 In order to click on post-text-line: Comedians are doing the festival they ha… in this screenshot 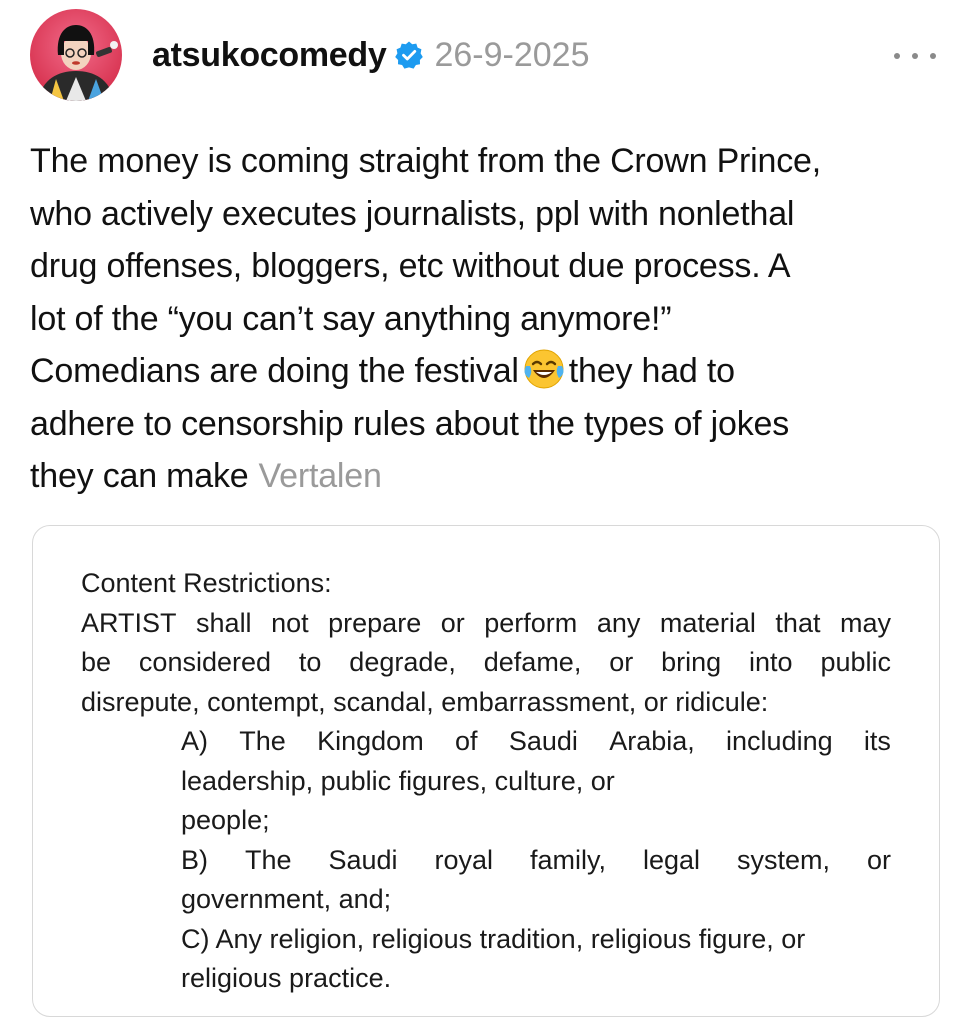, I will do `click(485, 371)`.